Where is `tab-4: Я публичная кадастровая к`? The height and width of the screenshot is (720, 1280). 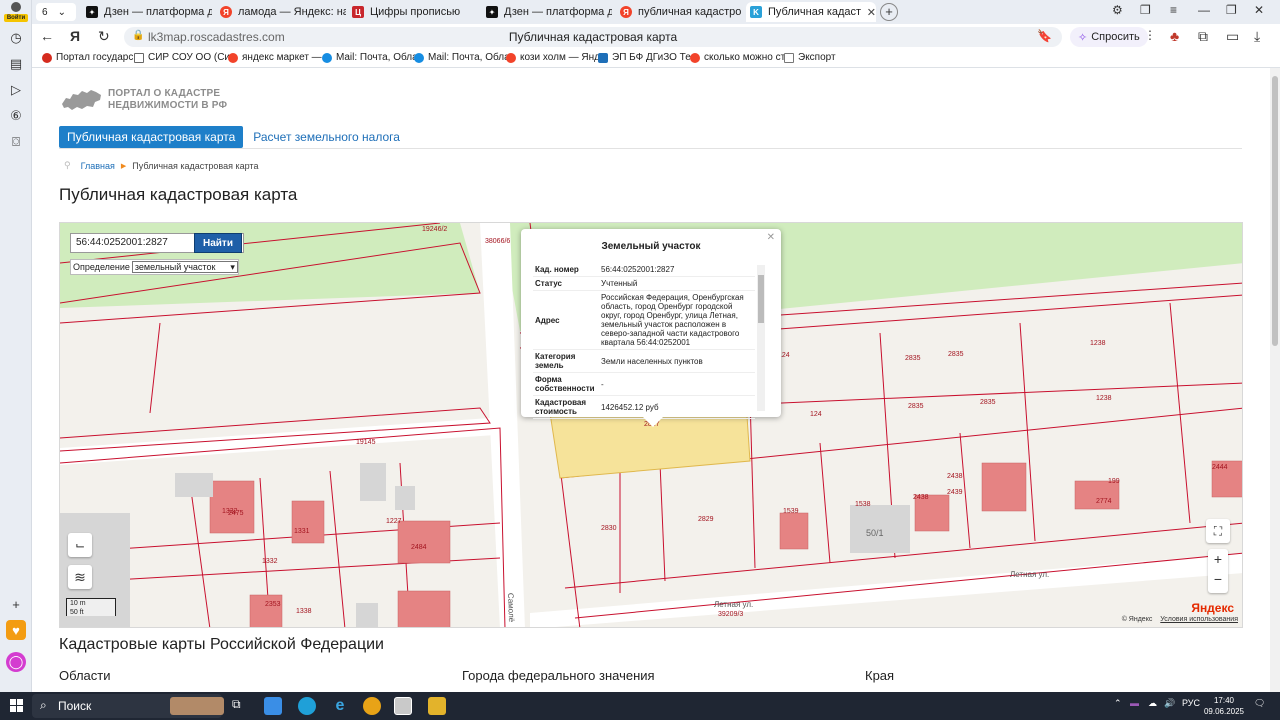
tab-4: Я публичная кадастровая к is located at coordinates (679, 12).